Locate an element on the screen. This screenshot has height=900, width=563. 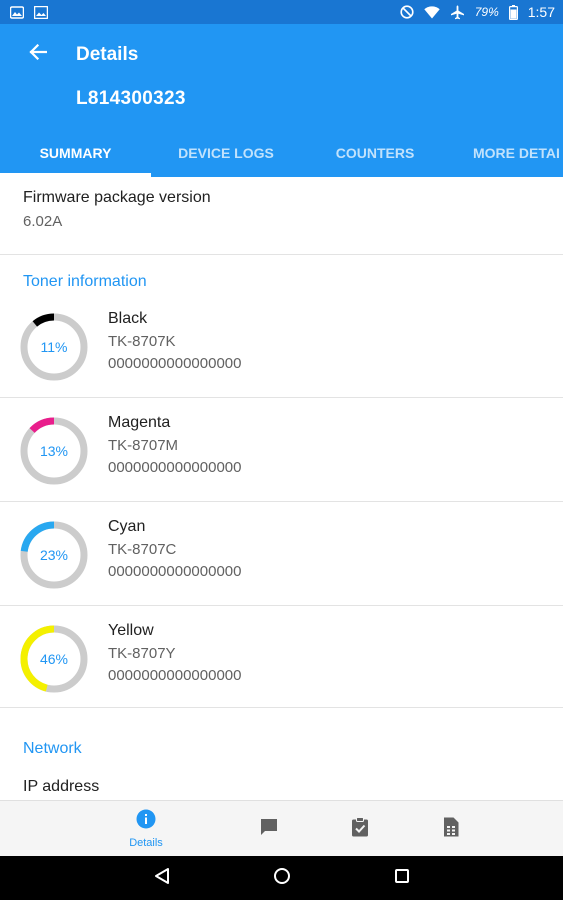
tab-more-details: MORE DETAI is located at coordinates (506, 153).